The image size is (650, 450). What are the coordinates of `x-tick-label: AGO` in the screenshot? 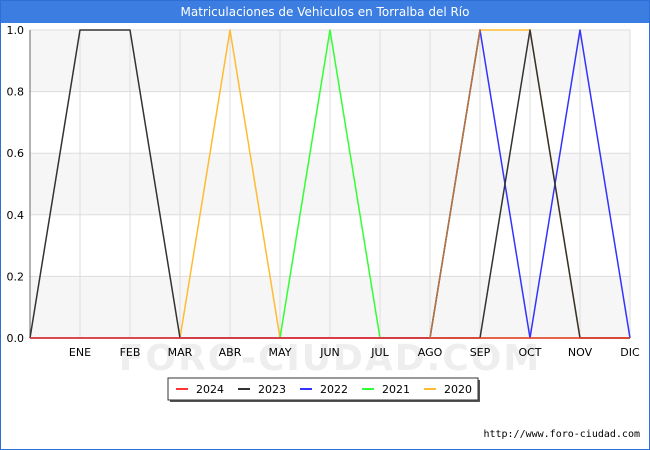 It's located at (430, 352).